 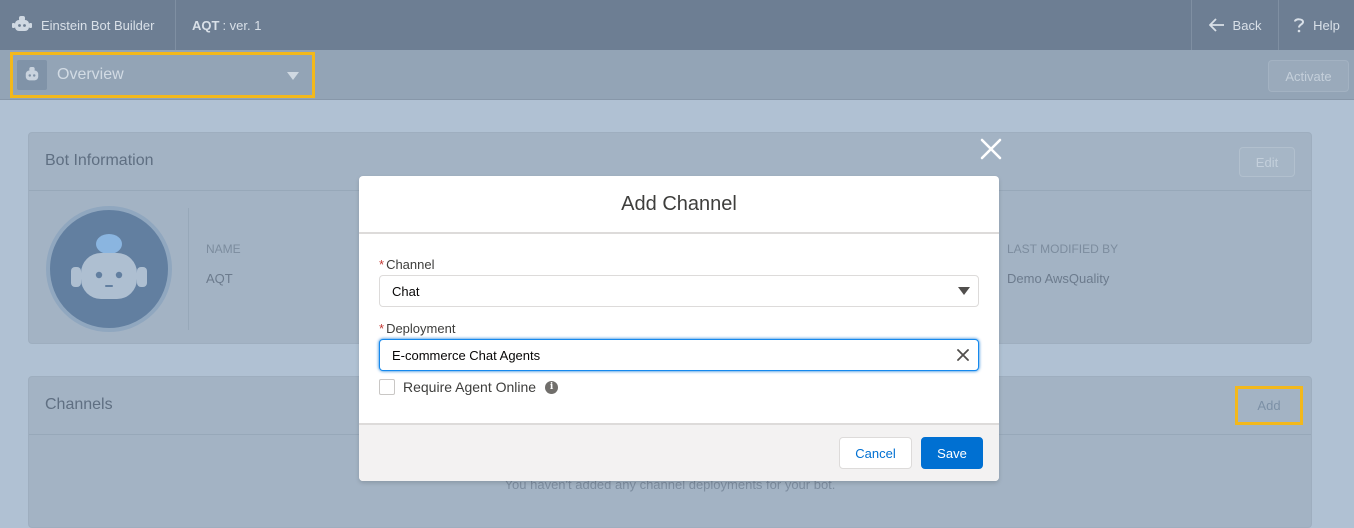 I want to click on deployment-label: * Deployment, so click(x=417, y=328).